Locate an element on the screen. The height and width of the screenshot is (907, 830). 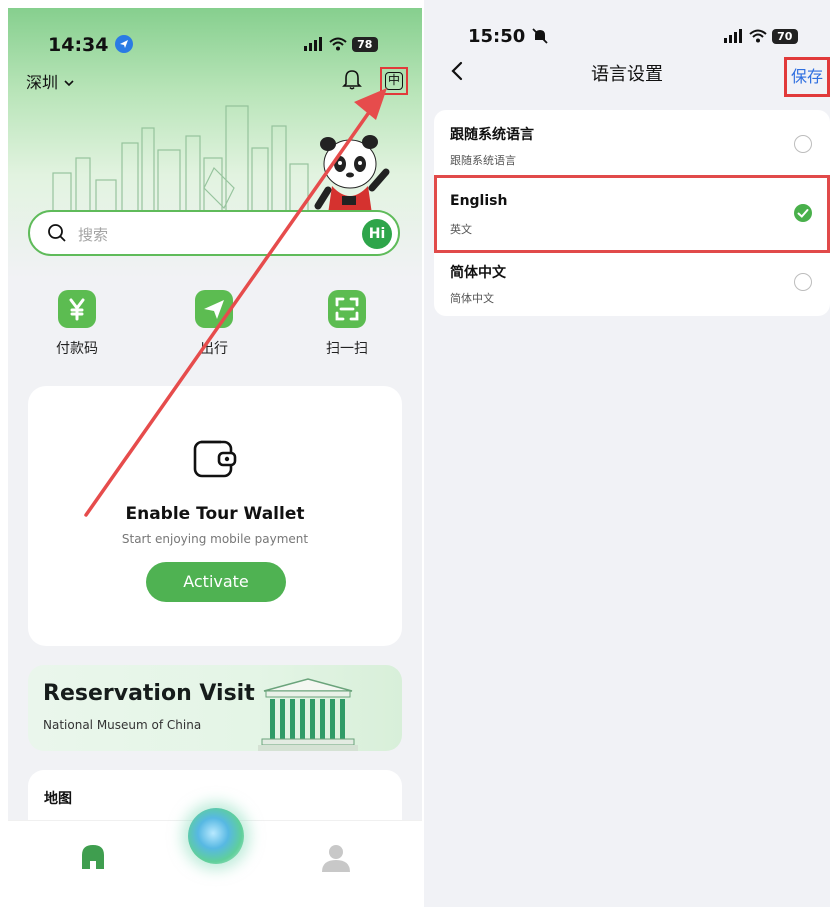
city-selector: 深圳 is located at coordinates (50, 81).